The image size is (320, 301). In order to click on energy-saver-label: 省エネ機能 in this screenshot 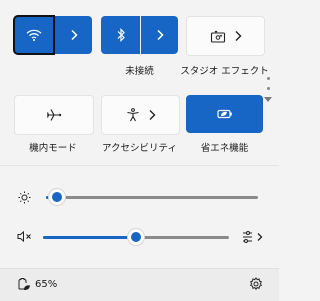, I will do `click(224, 148)`.